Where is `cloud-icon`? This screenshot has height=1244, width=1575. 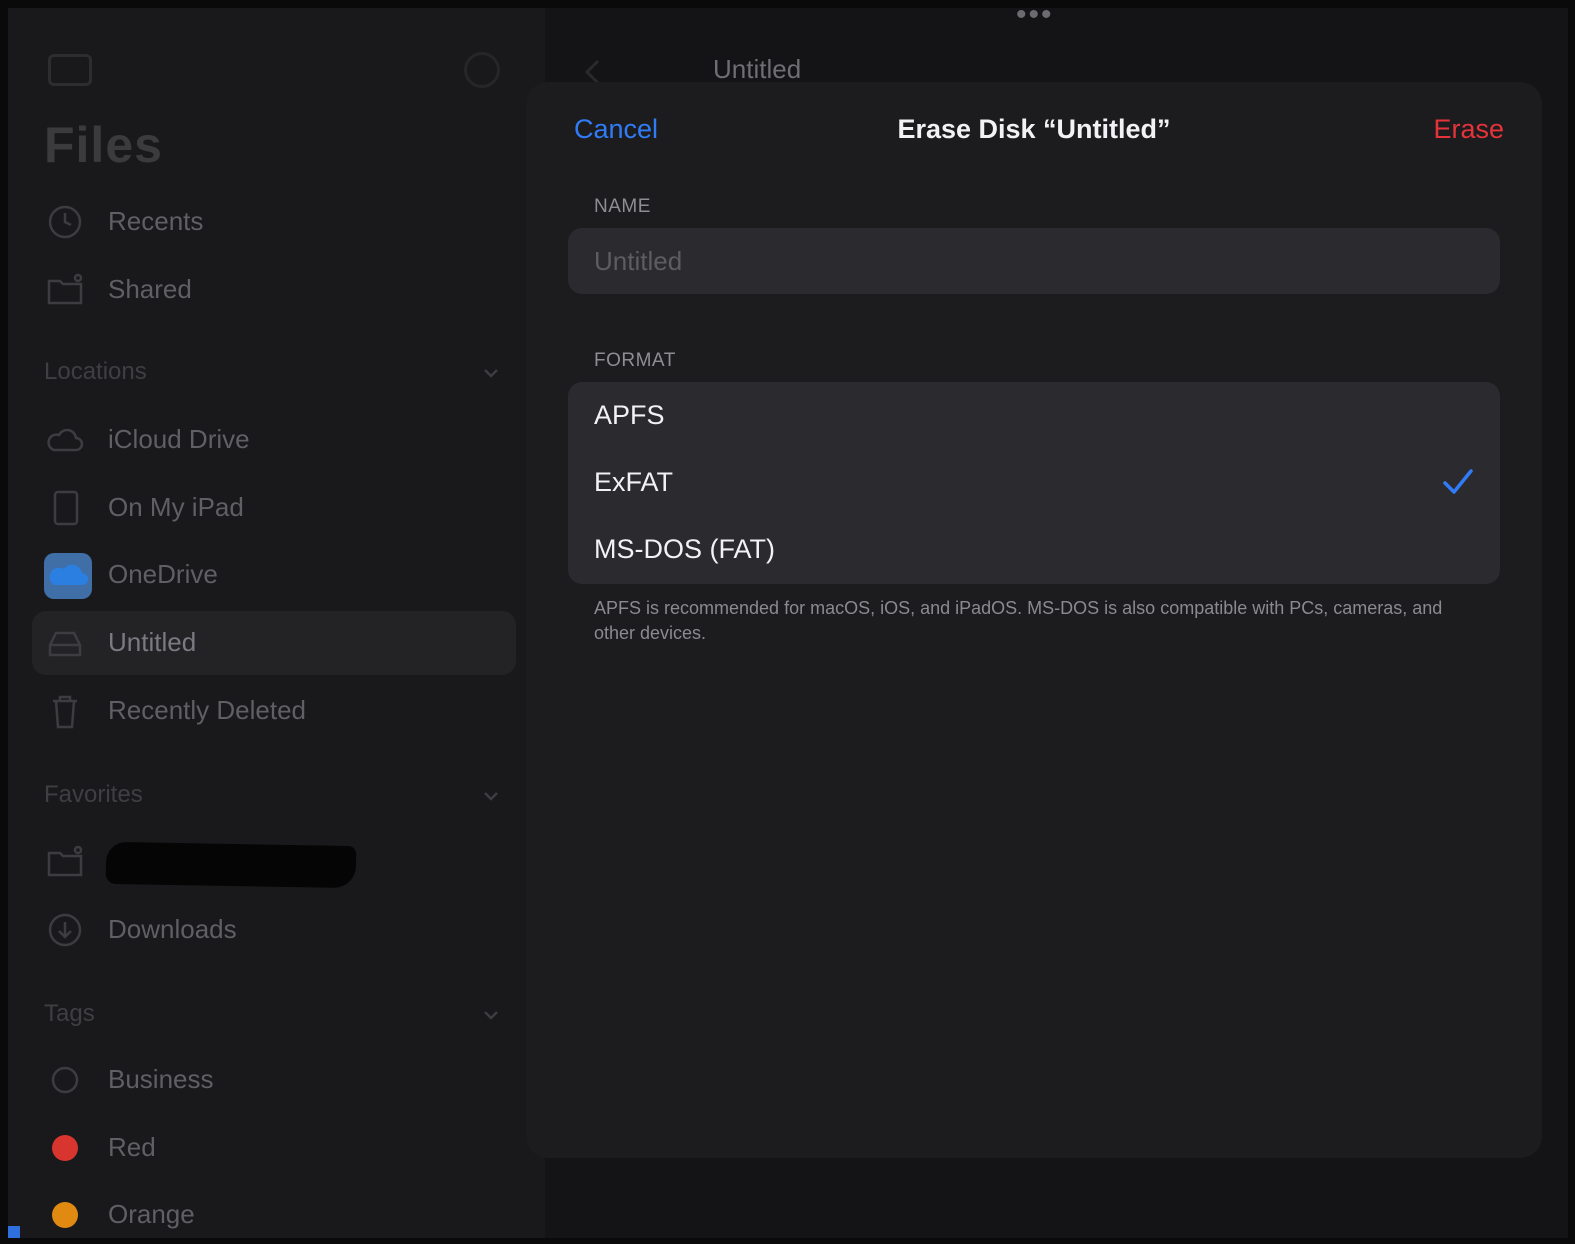 cloud-icon is located at coordinates (65, 440).